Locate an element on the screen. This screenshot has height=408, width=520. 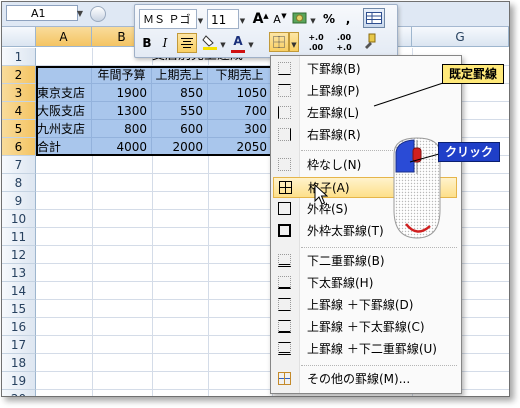
callout-default-borders: 既定罫線 is located at coordinates (473, 74).